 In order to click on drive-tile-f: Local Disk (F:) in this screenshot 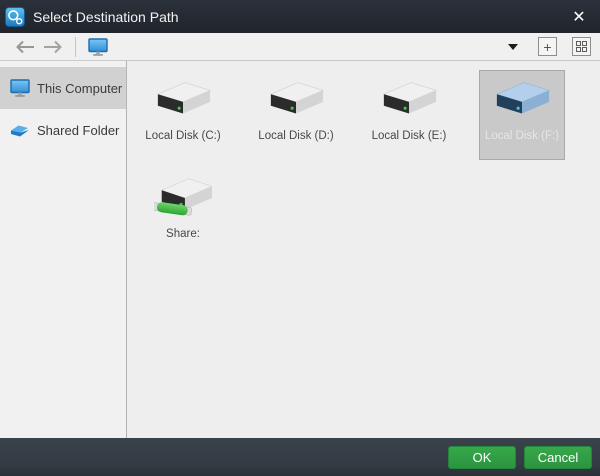, I will do `click(522, 115)`.